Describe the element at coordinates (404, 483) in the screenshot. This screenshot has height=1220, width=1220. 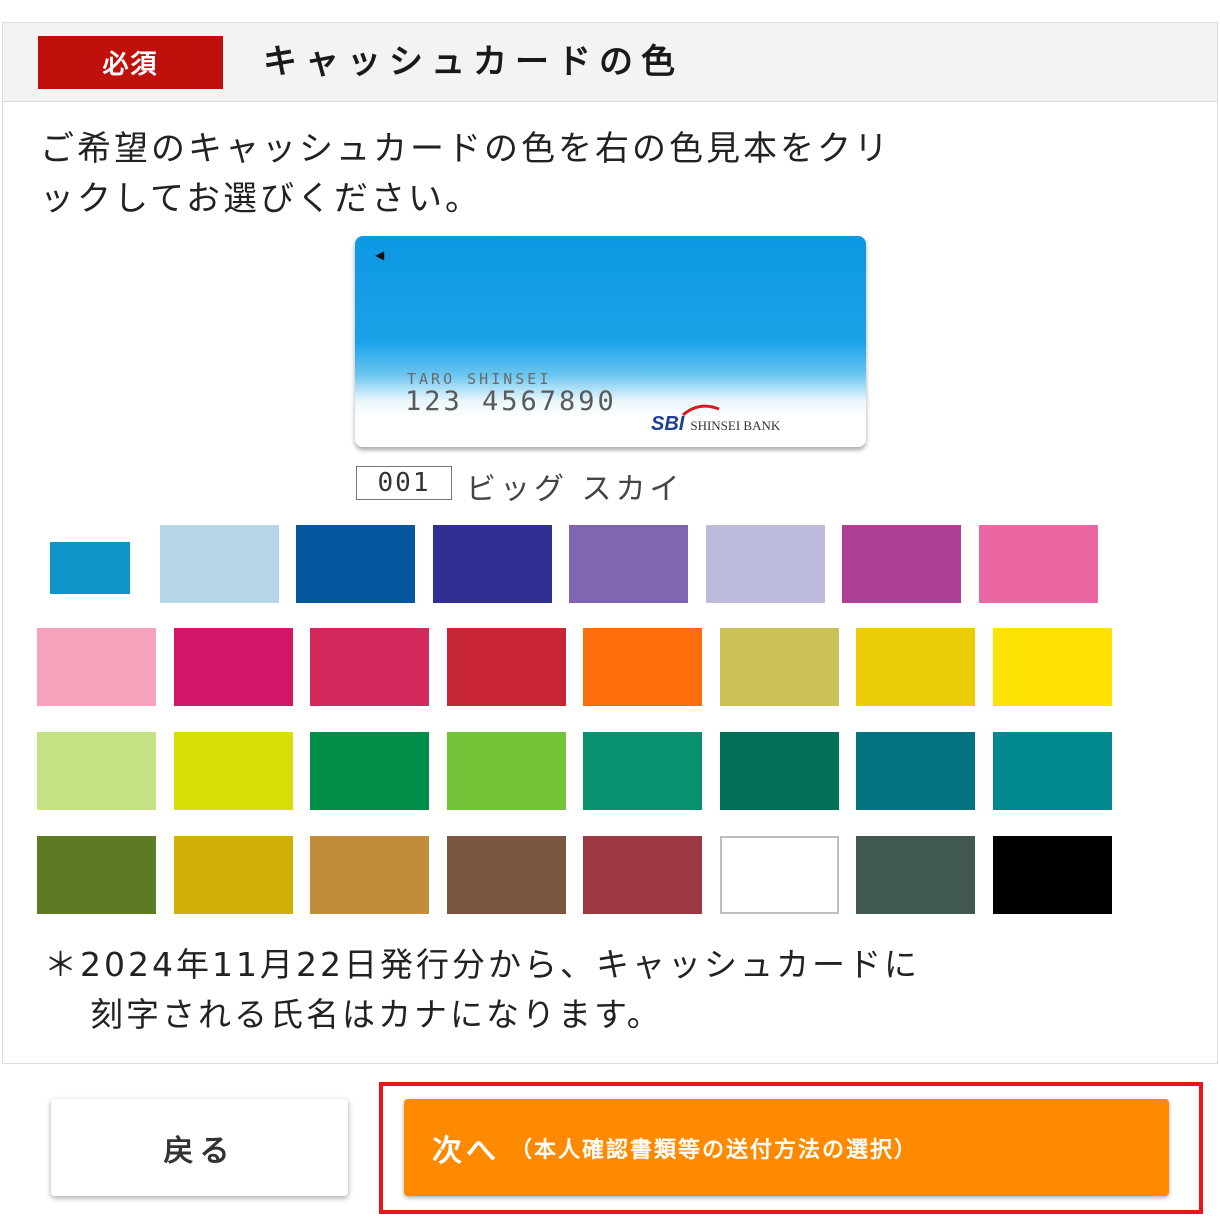
I see `color-code: 001` at that location.